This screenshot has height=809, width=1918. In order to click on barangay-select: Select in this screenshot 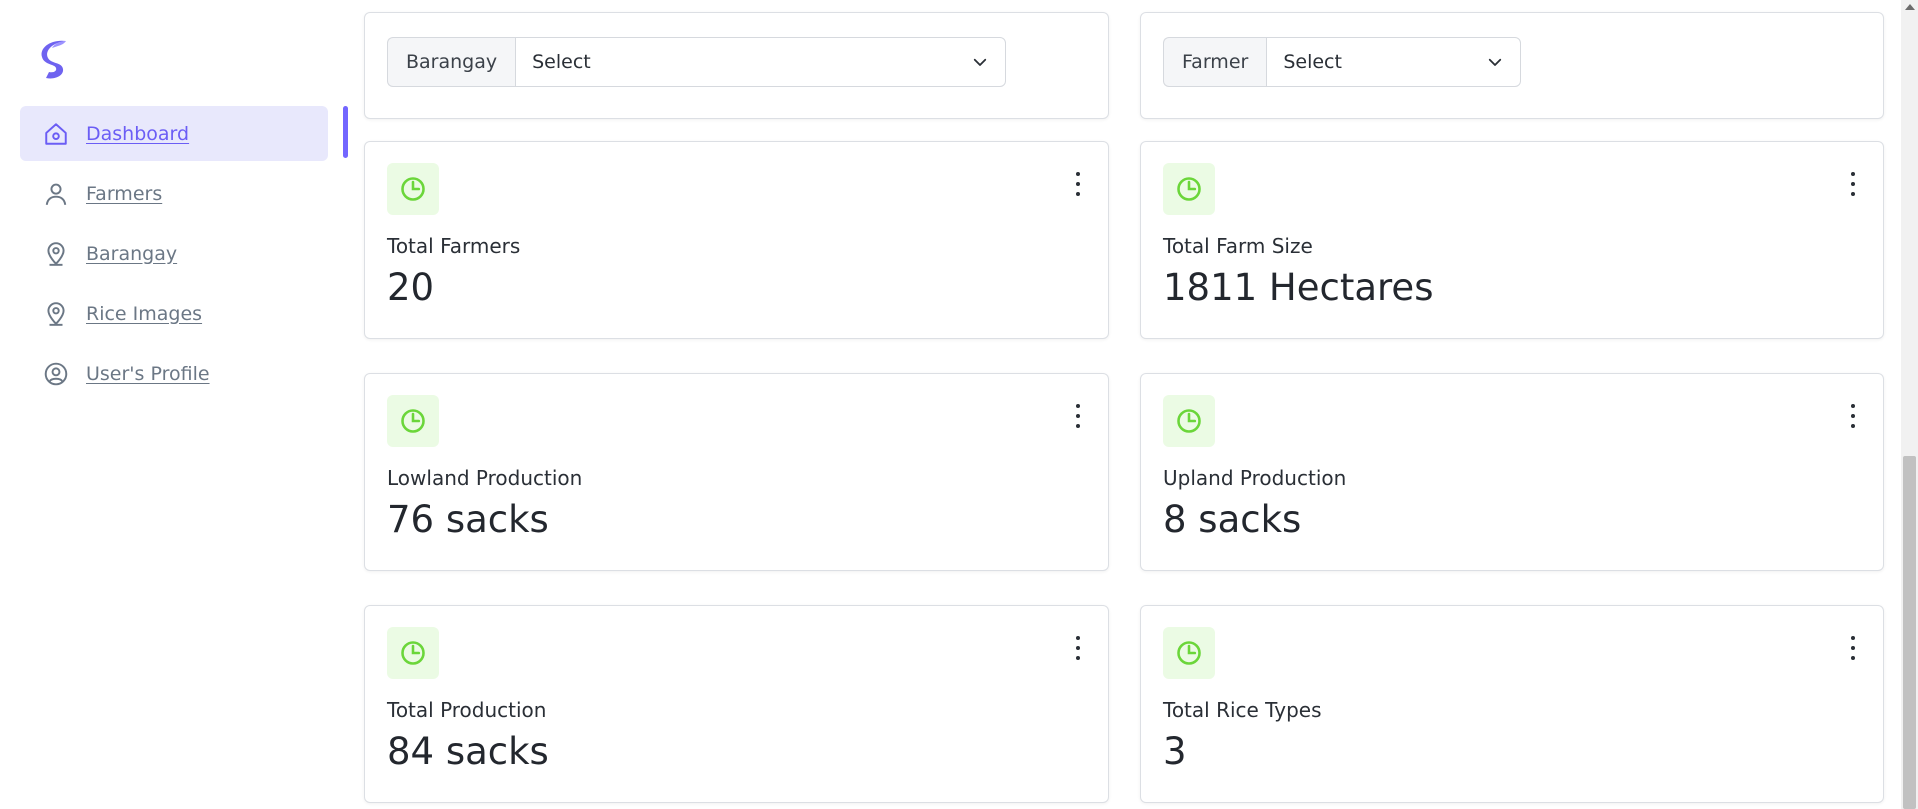, I will do `click(761, 62)`.